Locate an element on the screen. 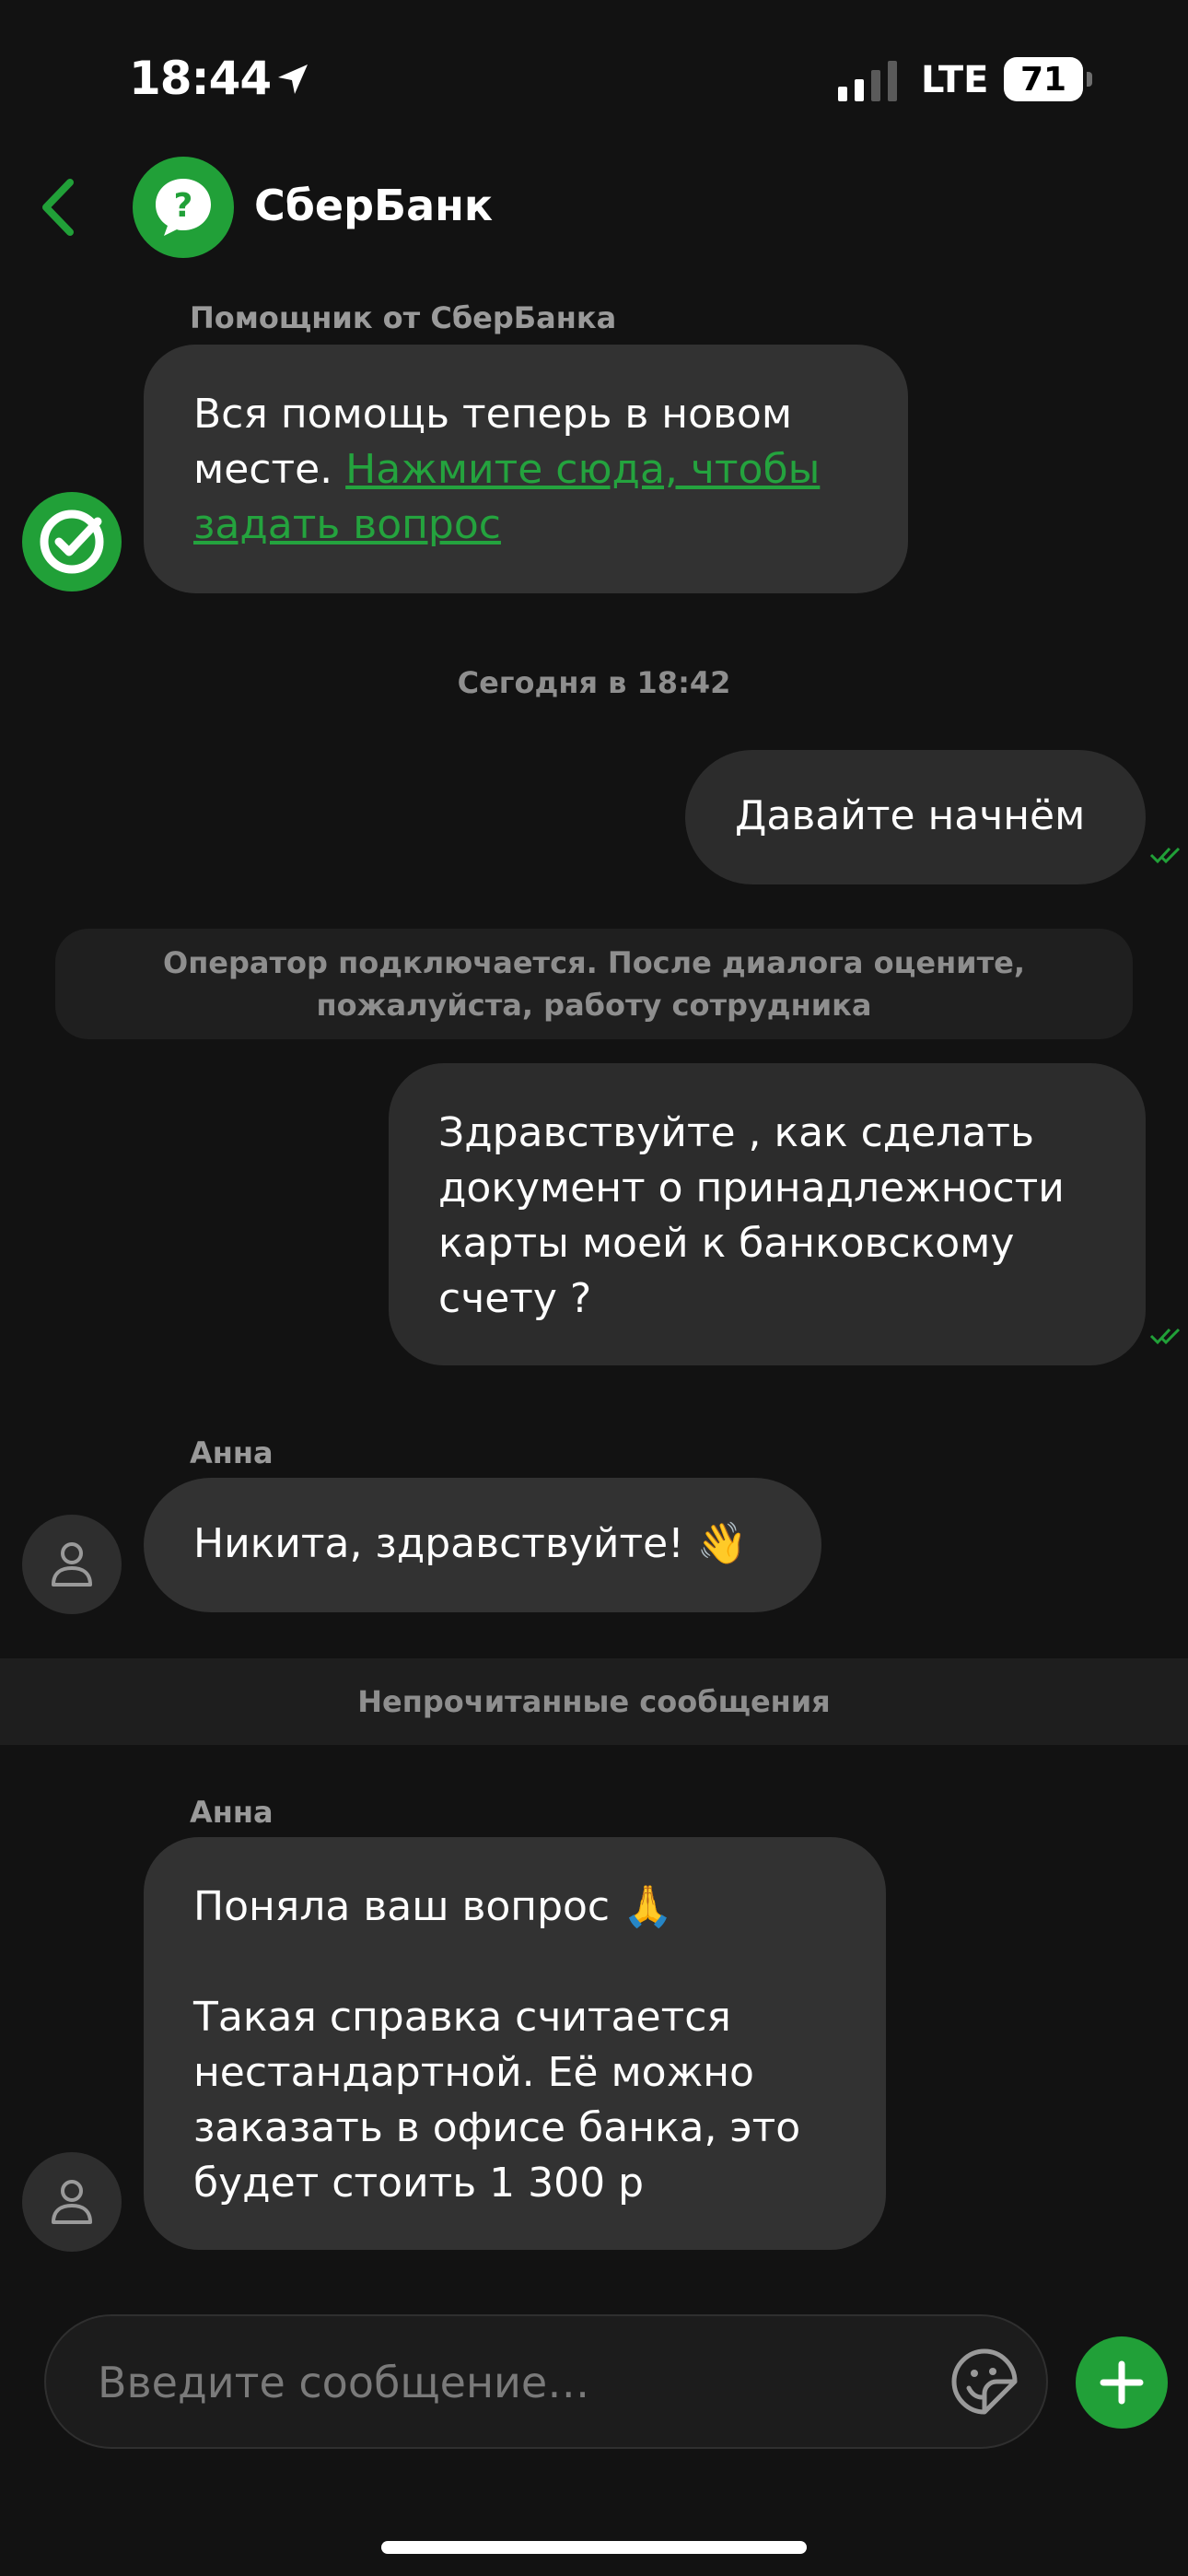 The image size is (1188, 2576). chat-title: СберБанк is located at coordinates (374, 205).